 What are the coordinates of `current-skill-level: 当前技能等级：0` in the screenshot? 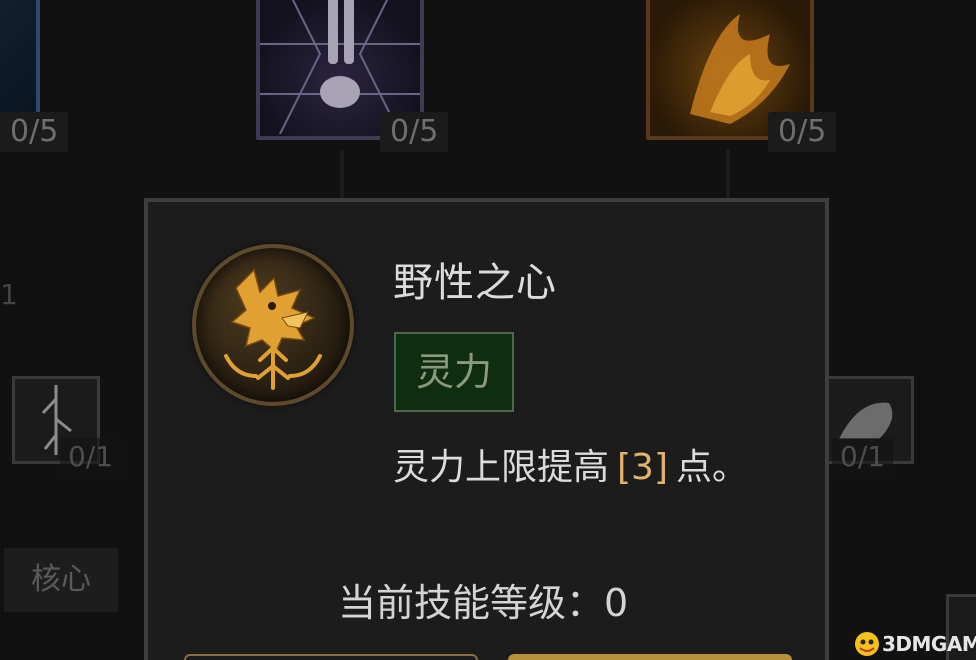 It's located at (483, 603).